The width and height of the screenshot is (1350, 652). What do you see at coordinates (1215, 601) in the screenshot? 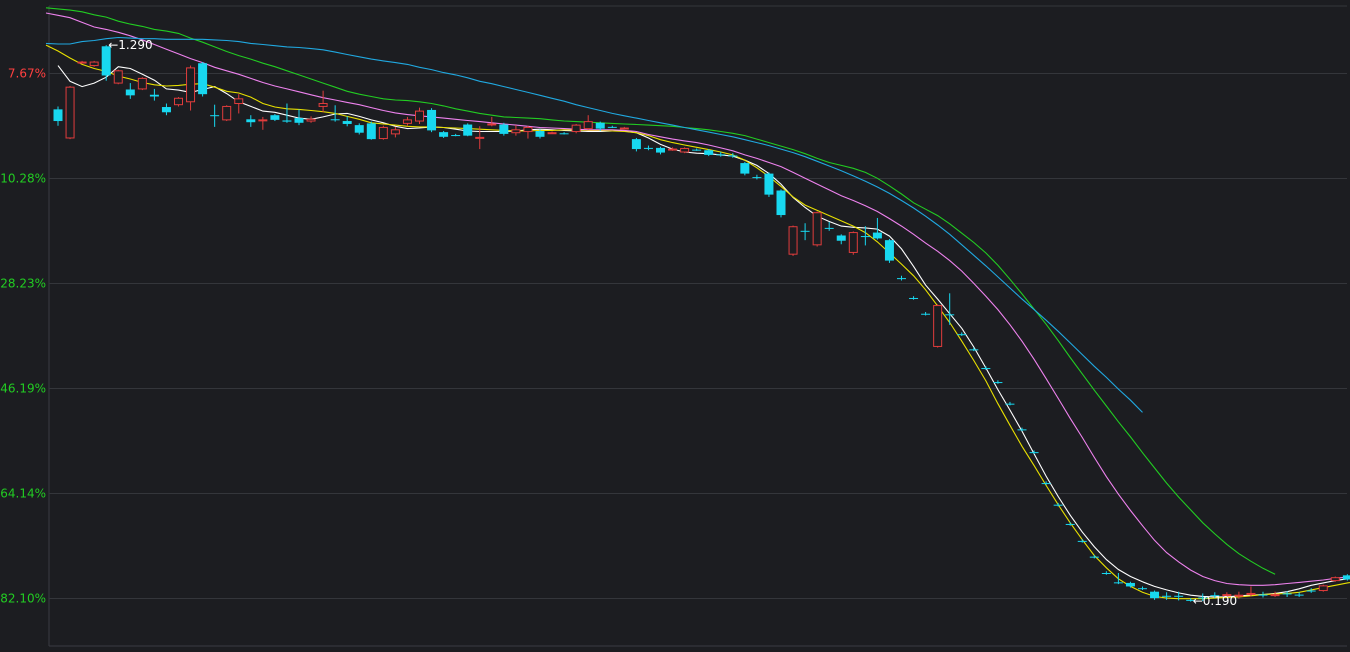
I see `price-annotation: ←0.190` at bounding box center [1215, 601].